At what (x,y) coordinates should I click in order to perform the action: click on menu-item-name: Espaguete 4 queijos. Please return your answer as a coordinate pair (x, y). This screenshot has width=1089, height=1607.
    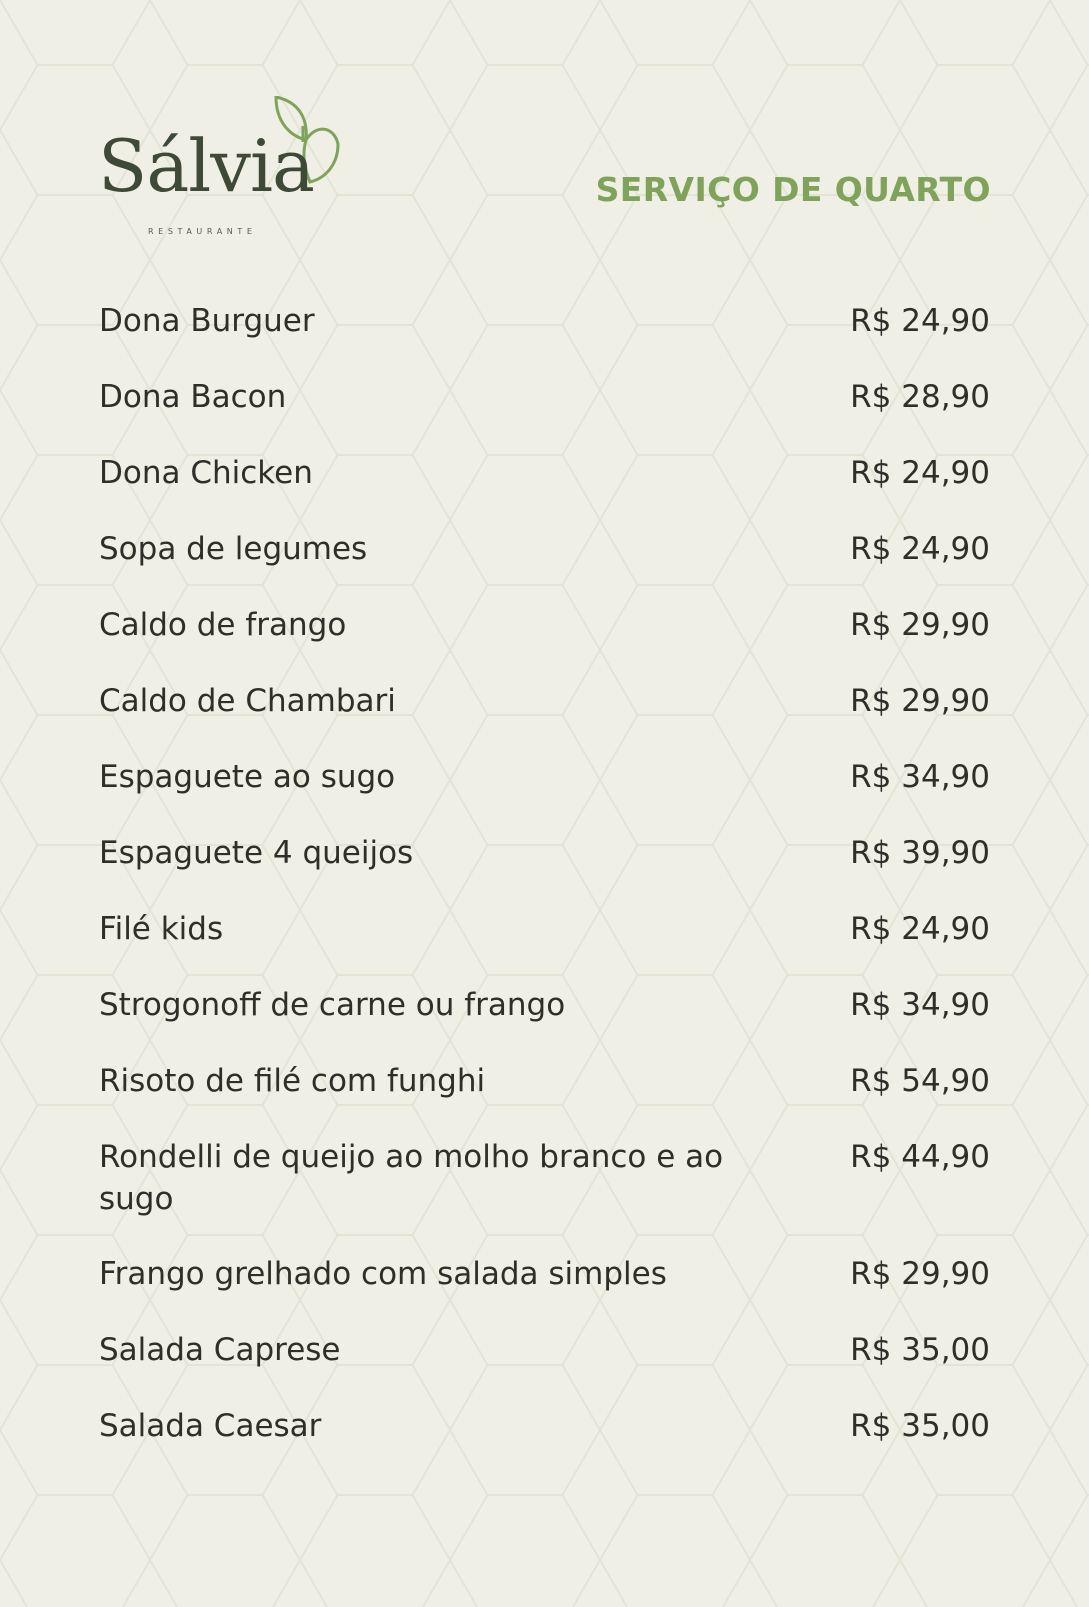
    Looking at the image, I should click on (256, 853).